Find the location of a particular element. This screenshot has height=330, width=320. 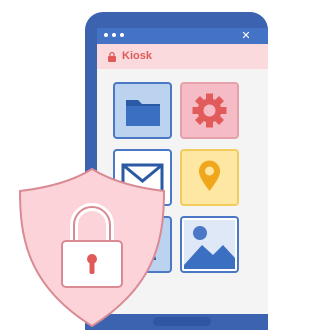

tile-location is located at coordinates (209, 177).